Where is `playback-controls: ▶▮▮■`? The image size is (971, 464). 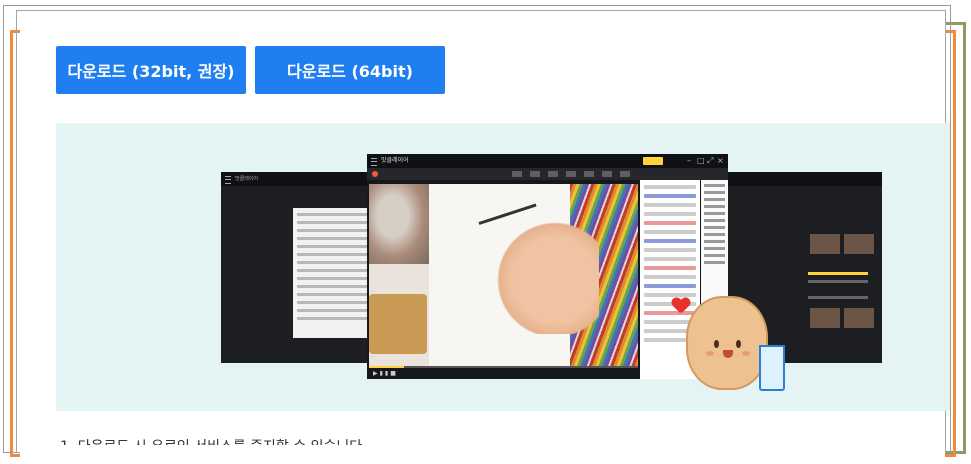 playback-controls: ▶▮▮■ is located at coordinates (385, 373).